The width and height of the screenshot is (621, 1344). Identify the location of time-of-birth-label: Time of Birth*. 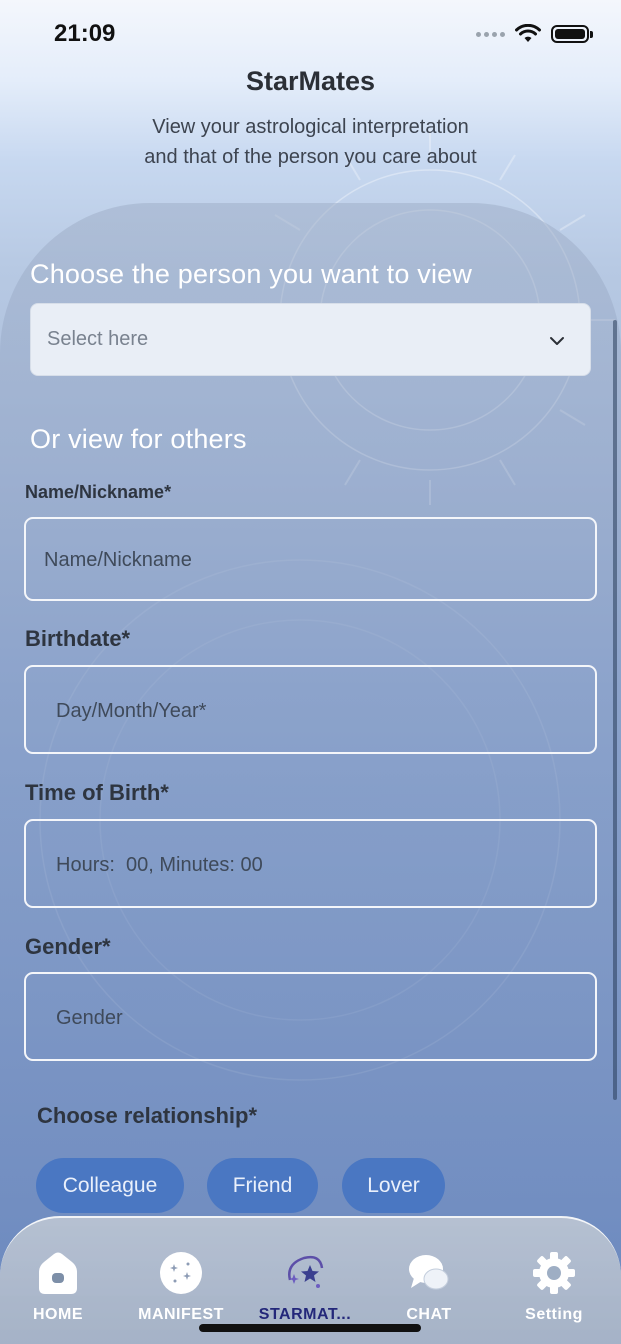
(97, 792).